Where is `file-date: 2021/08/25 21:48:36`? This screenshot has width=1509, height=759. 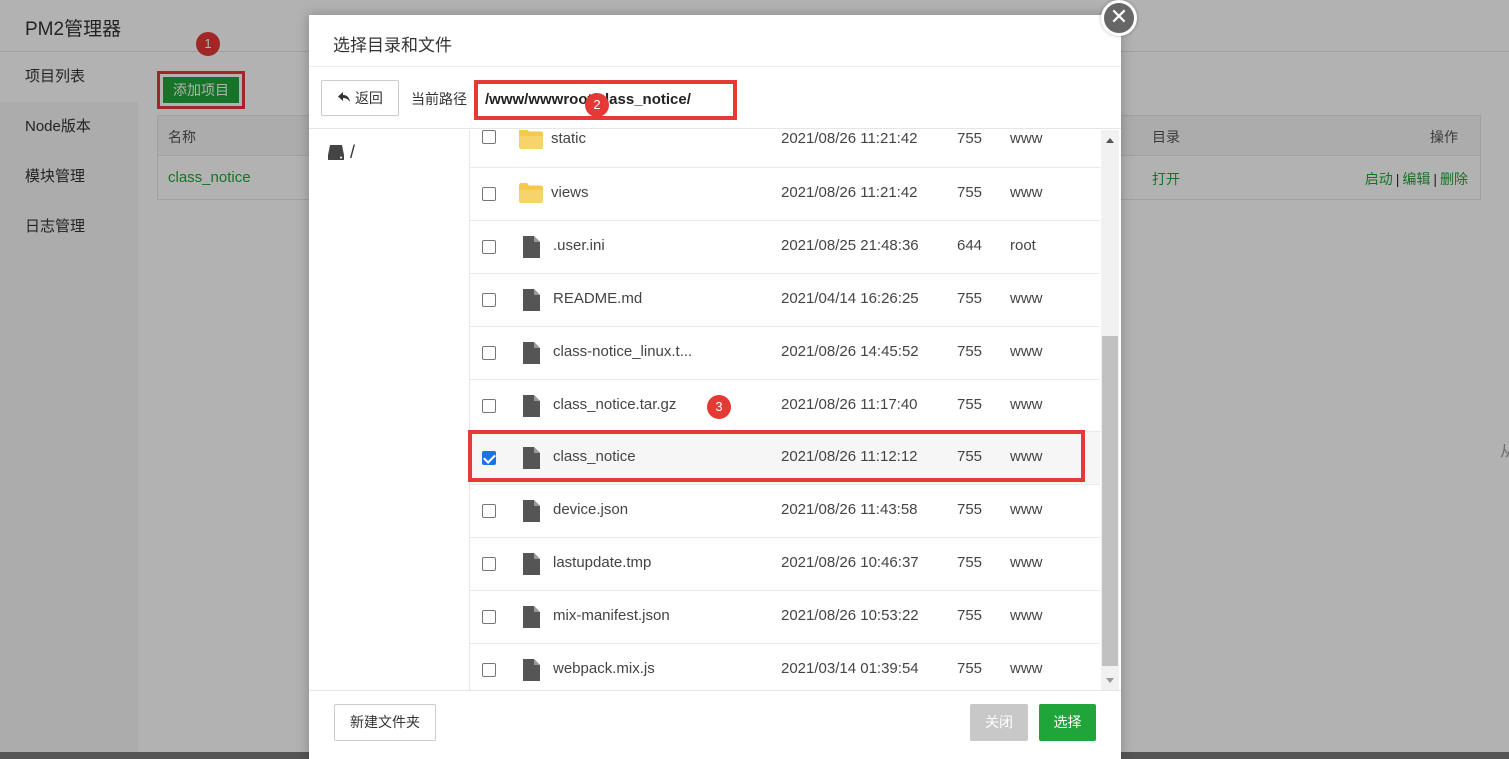
file-date: 2021/08/25 21:48:36 is located at coordinates (850, 245).